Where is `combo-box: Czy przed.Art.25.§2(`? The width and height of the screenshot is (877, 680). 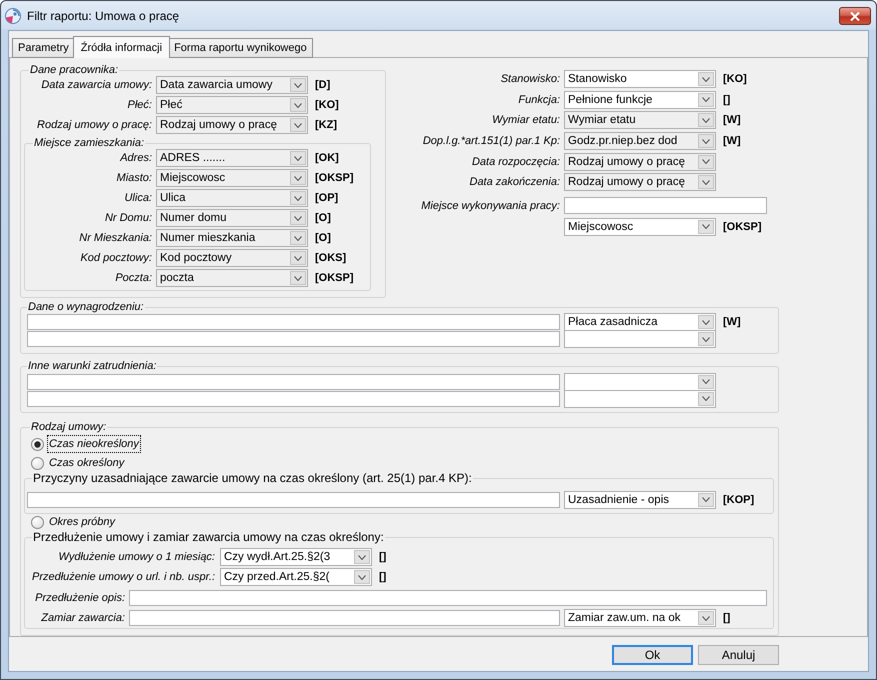
combo-box: Czy przed.Art.25.§2( is located at coordinates (296, 577).